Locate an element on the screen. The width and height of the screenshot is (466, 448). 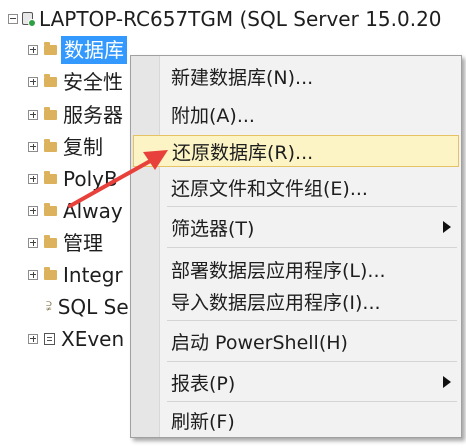
xevent-icon is located at coordinates (49, 338).